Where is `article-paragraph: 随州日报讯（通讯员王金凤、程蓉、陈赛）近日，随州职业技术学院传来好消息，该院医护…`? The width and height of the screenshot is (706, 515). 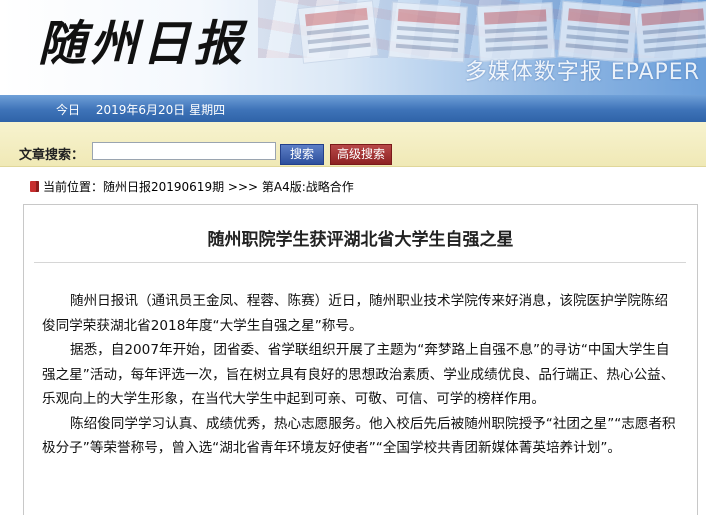 article-paragraph: 随州日报讯（通讯员王金凤、程蓉、陈赛）近日，随州职业技术学院传来好消息，该院医护… is located at coordinates (355, 313).